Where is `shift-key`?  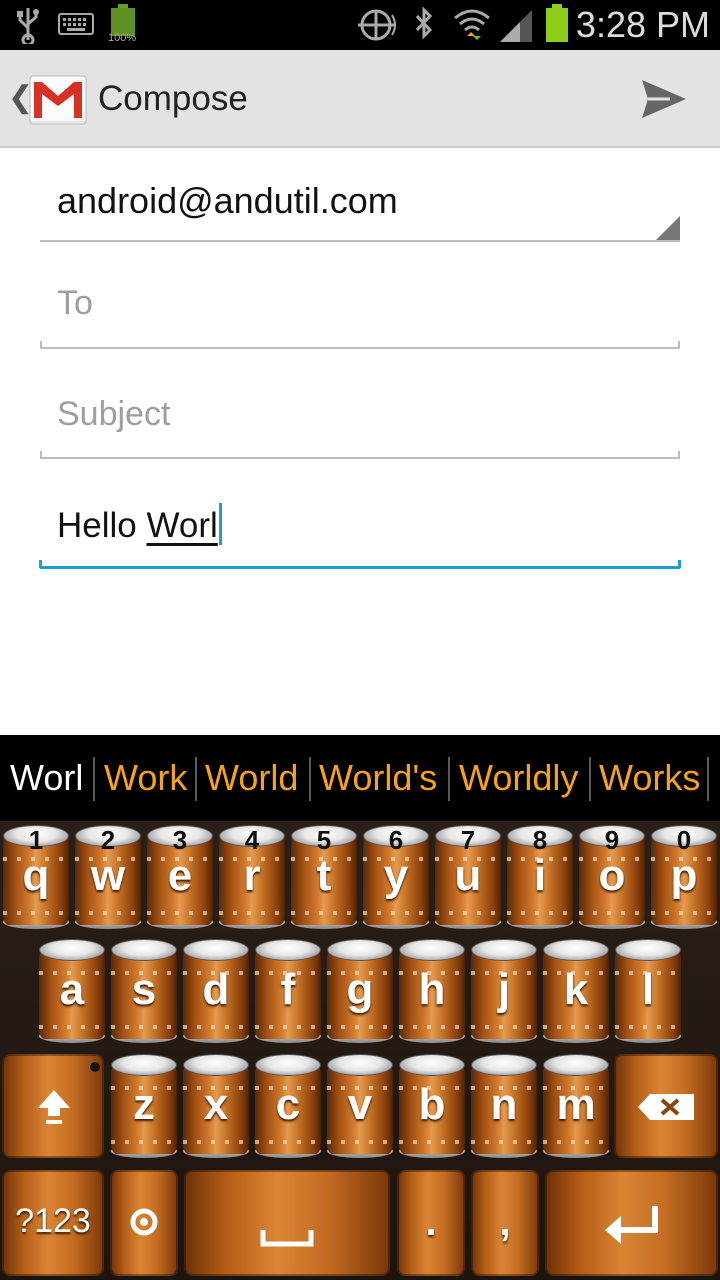
shift-key is located at coordinates (53, 1106).